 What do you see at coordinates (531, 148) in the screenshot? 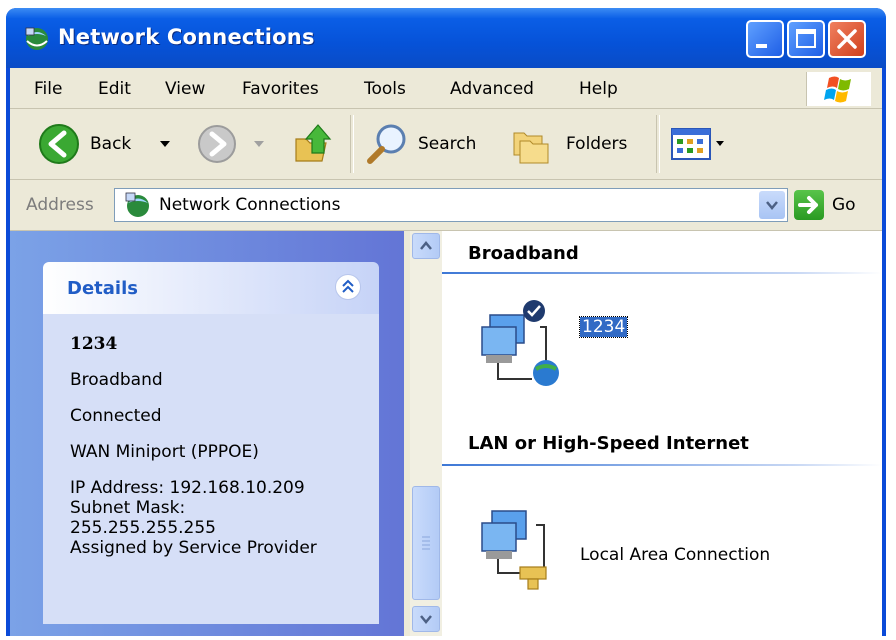
I see `folders-icon` at bounding box center [531, 148].